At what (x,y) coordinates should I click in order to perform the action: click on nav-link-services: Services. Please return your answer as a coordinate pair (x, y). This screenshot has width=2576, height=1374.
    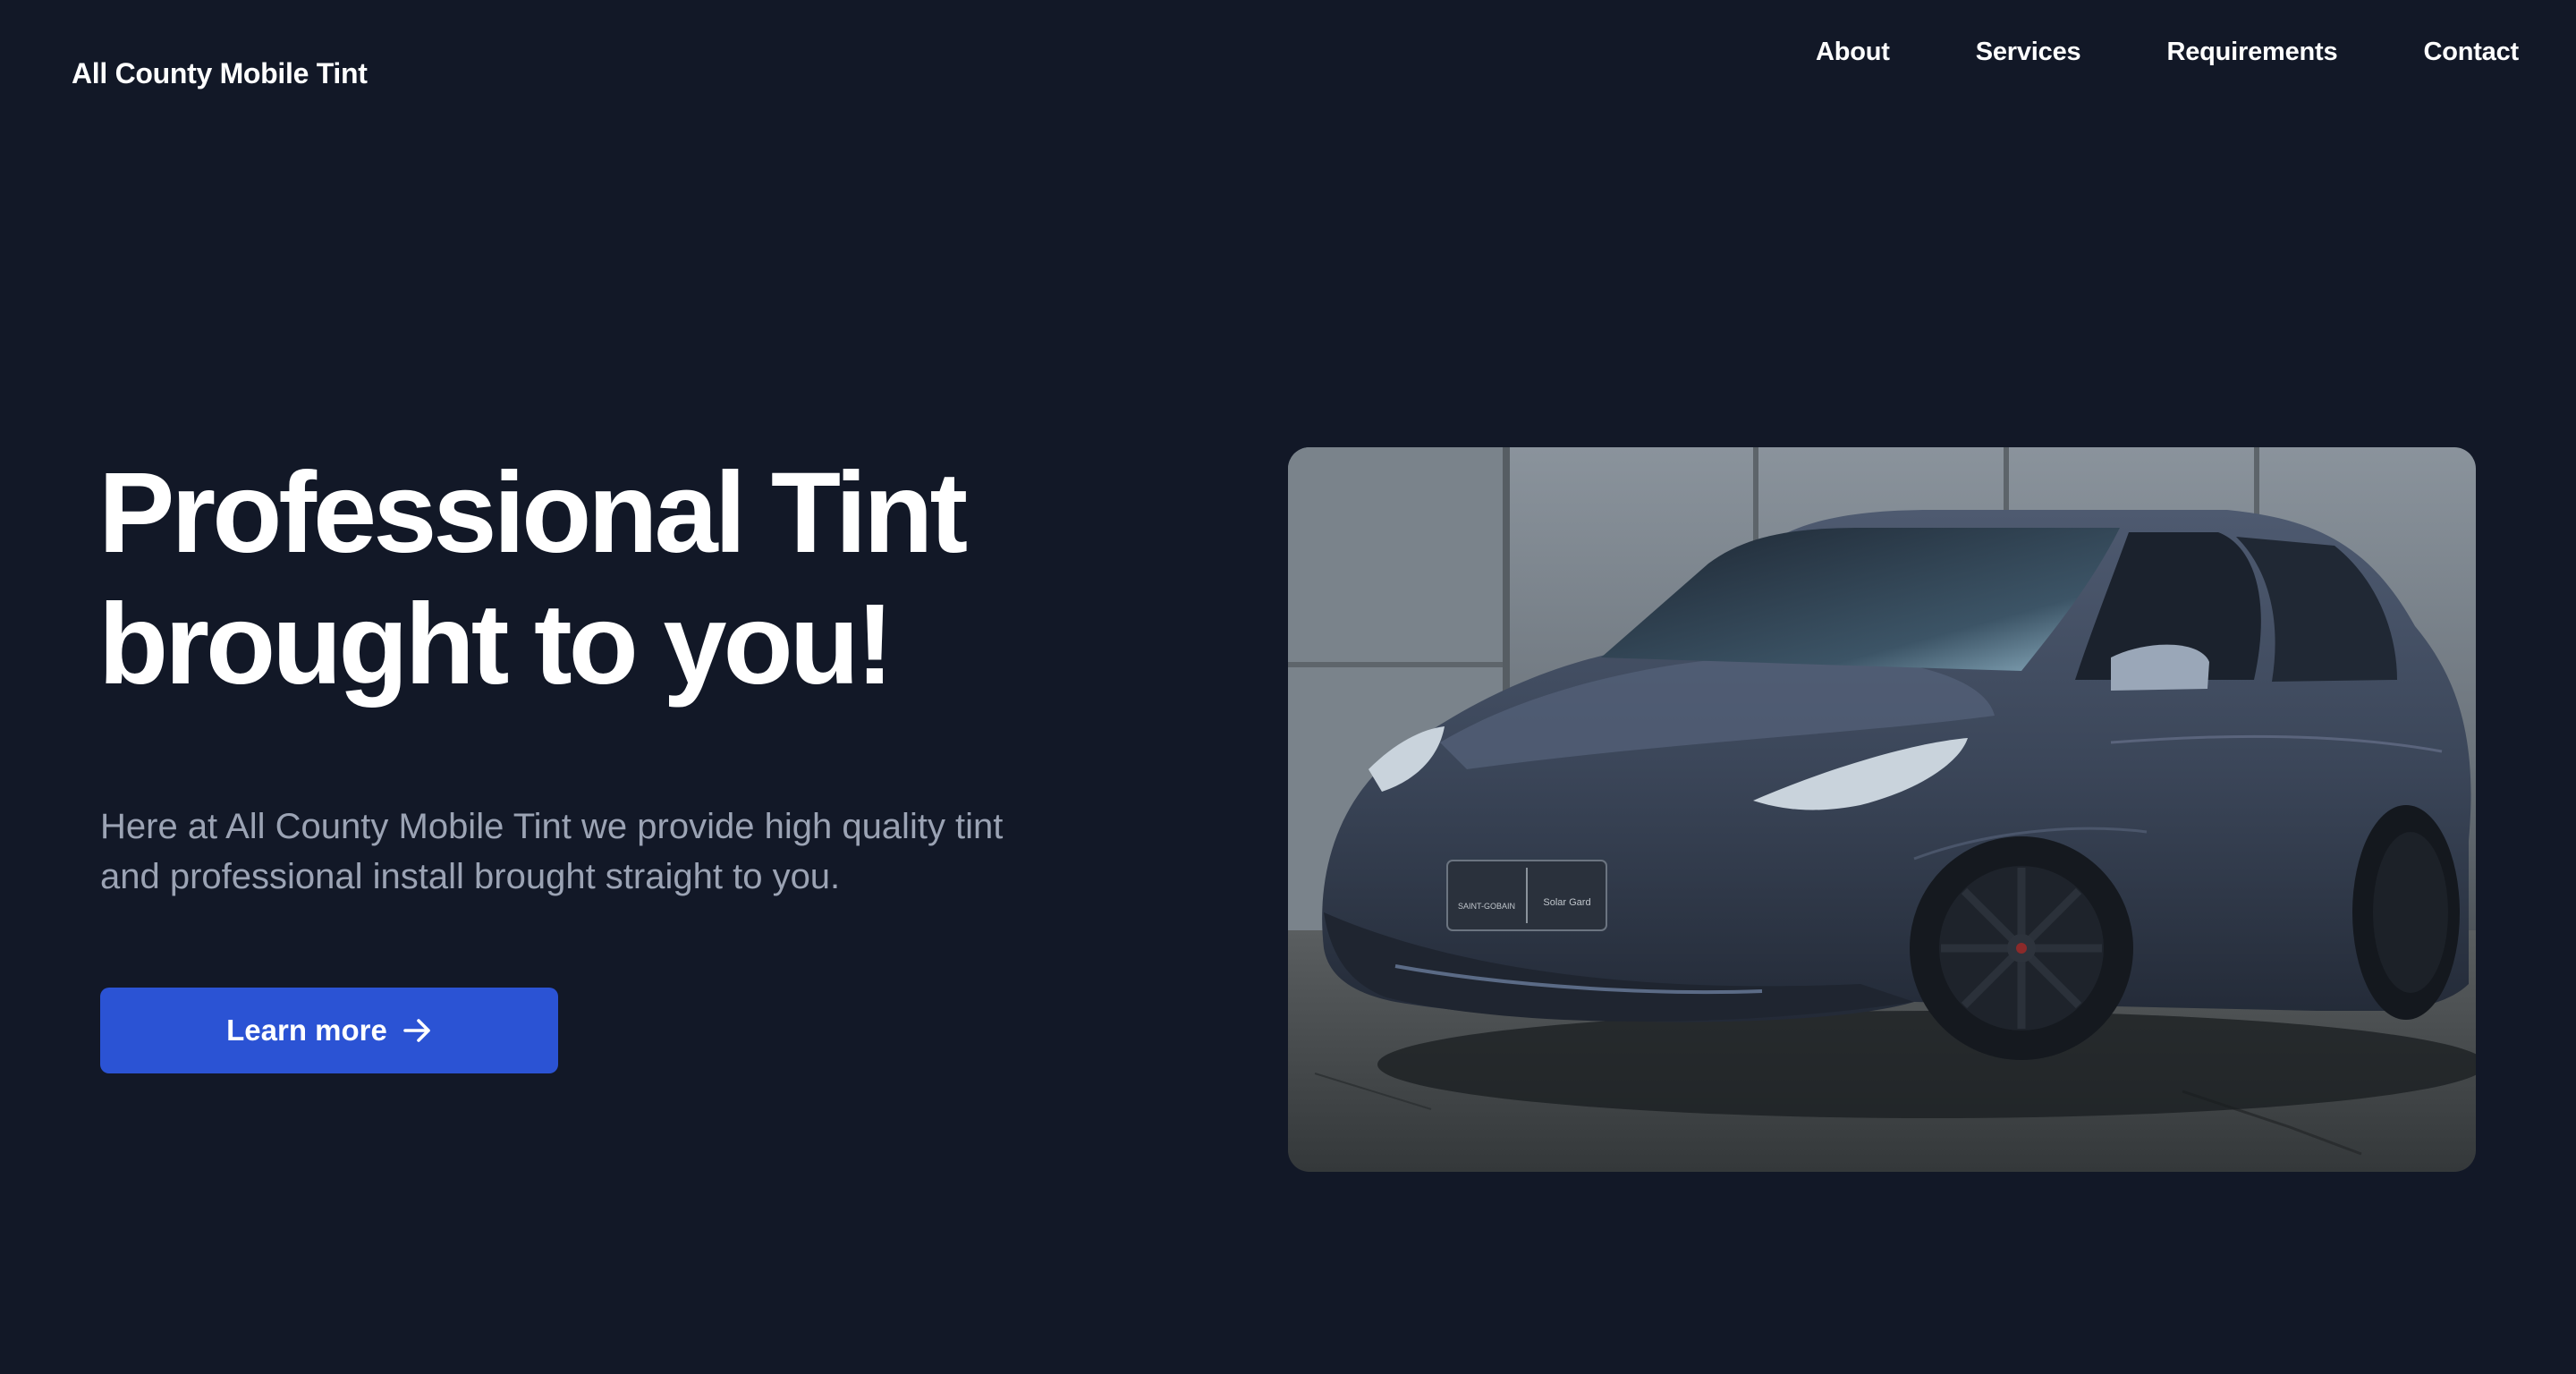
    Looking at the image, I should click on (2028, 52).